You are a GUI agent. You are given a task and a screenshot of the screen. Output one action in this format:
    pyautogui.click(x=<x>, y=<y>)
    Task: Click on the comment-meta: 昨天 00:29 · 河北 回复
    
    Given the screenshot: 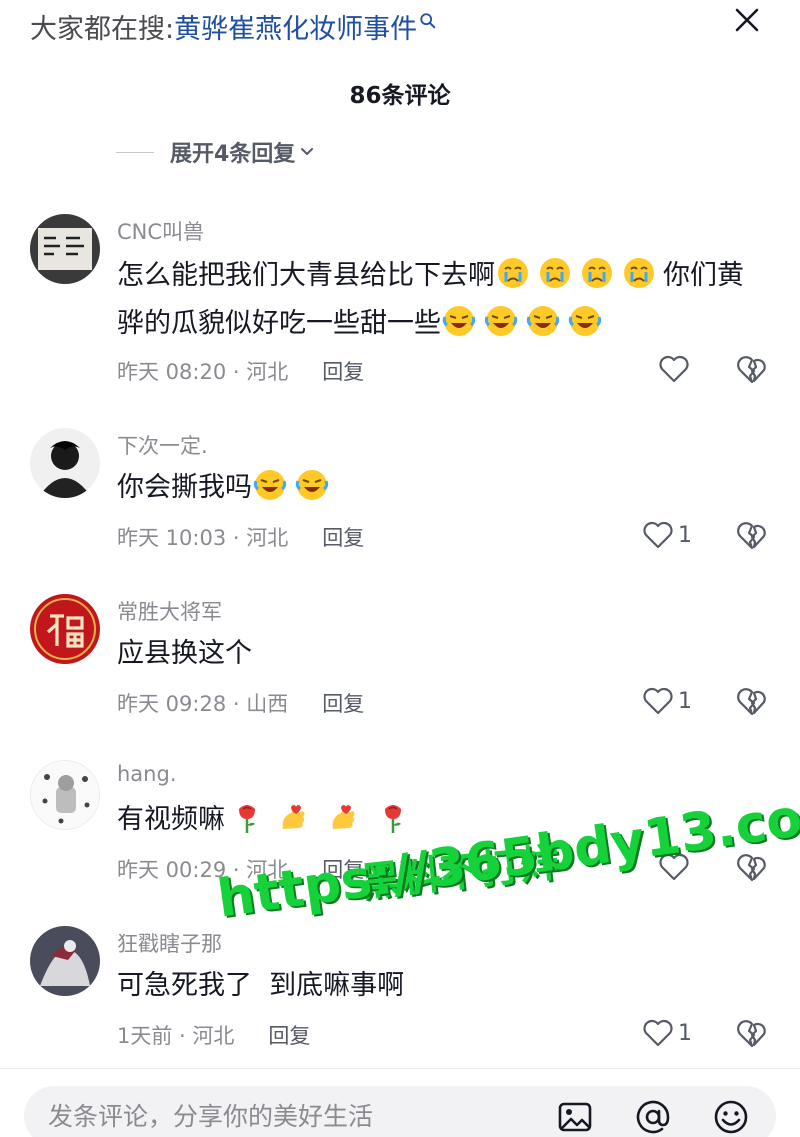 What is the action you would take?
    pyautogui.click(x=240, y=869)
    